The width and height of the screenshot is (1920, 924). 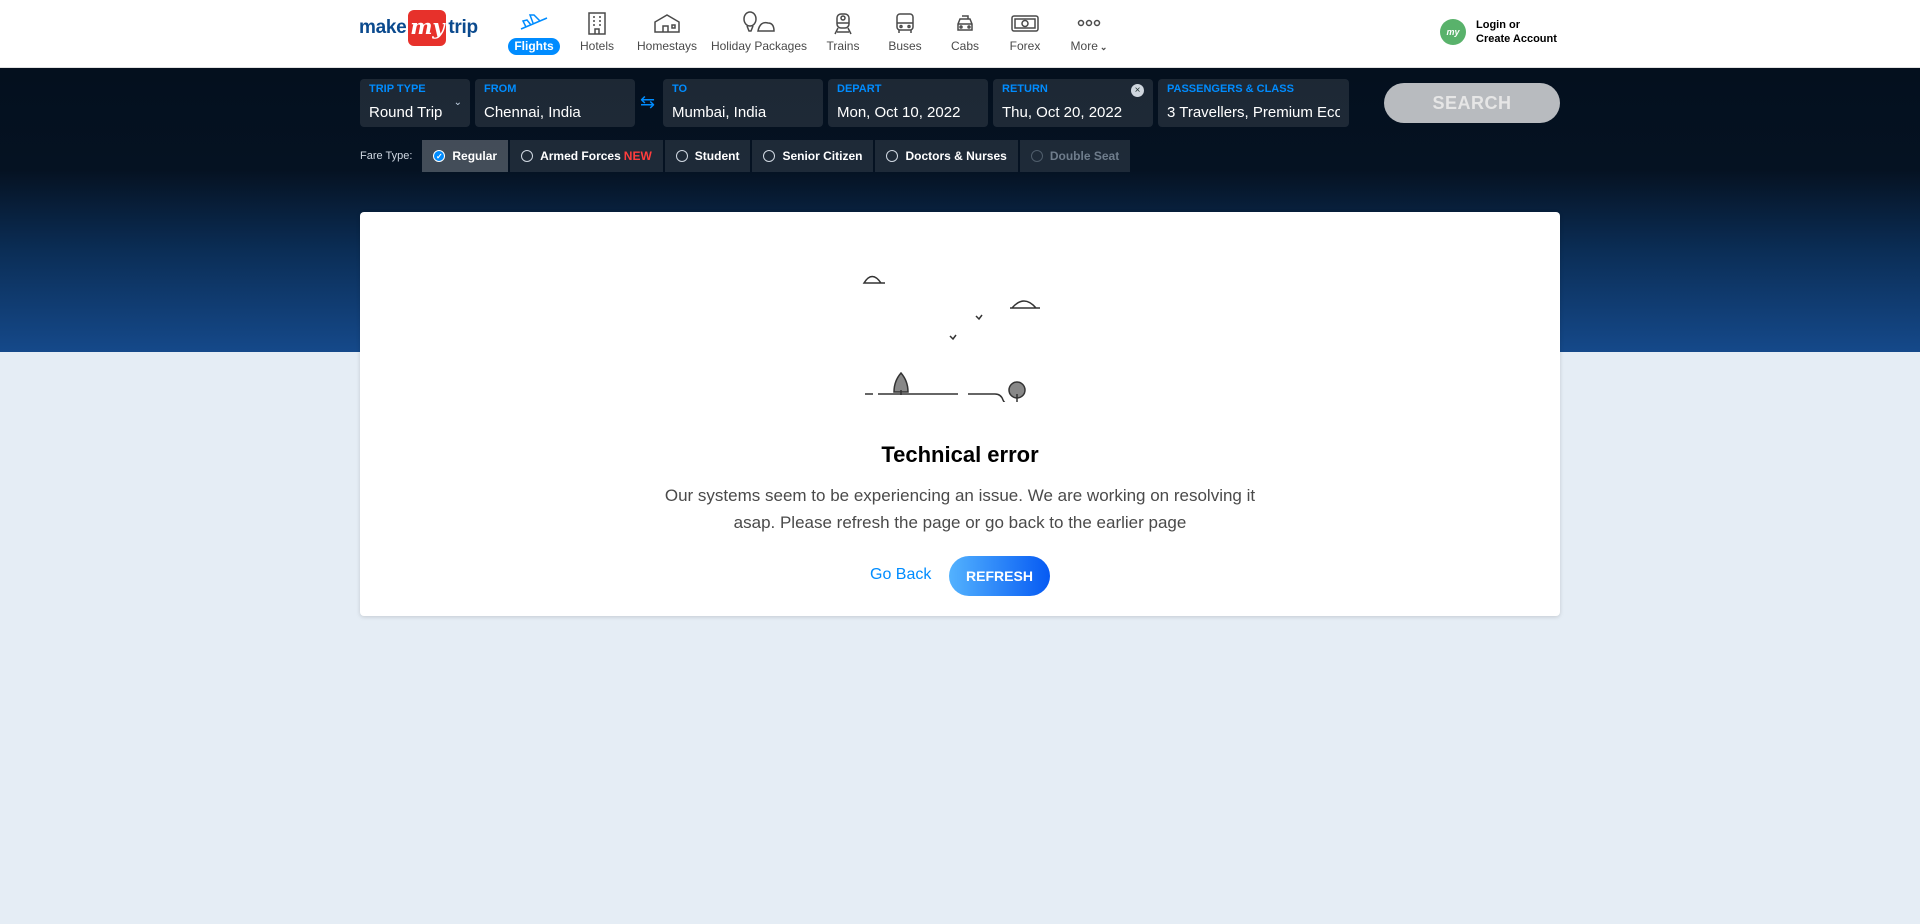 I want to click on nav-item-cabs: Cabs, so click(x=965, y=34).